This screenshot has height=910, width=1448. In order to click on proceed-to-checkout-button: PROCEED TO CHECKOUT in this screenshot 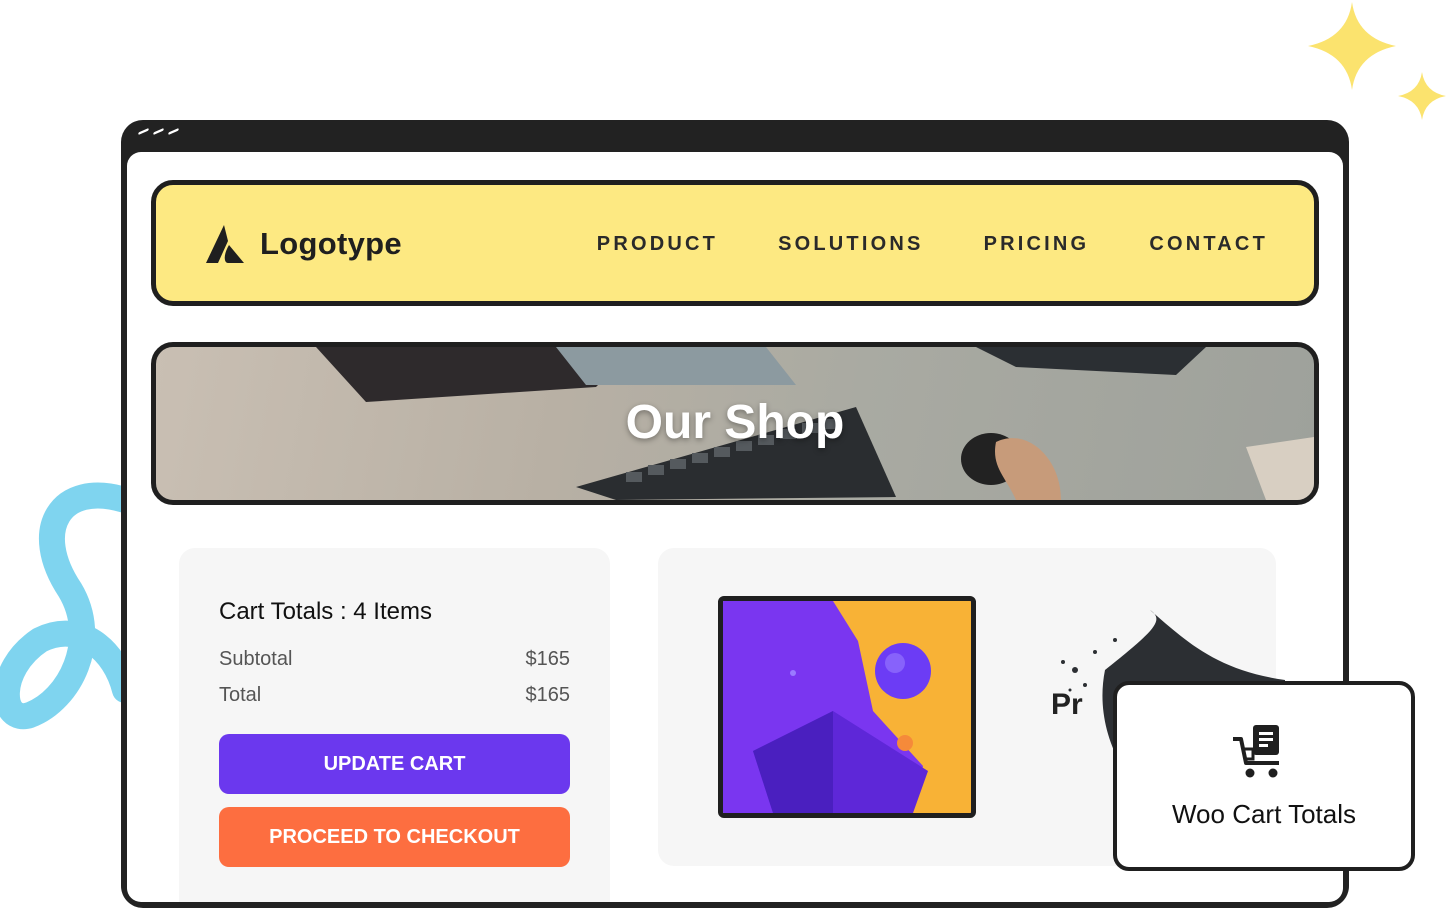, I will do `click(394, 837)`.